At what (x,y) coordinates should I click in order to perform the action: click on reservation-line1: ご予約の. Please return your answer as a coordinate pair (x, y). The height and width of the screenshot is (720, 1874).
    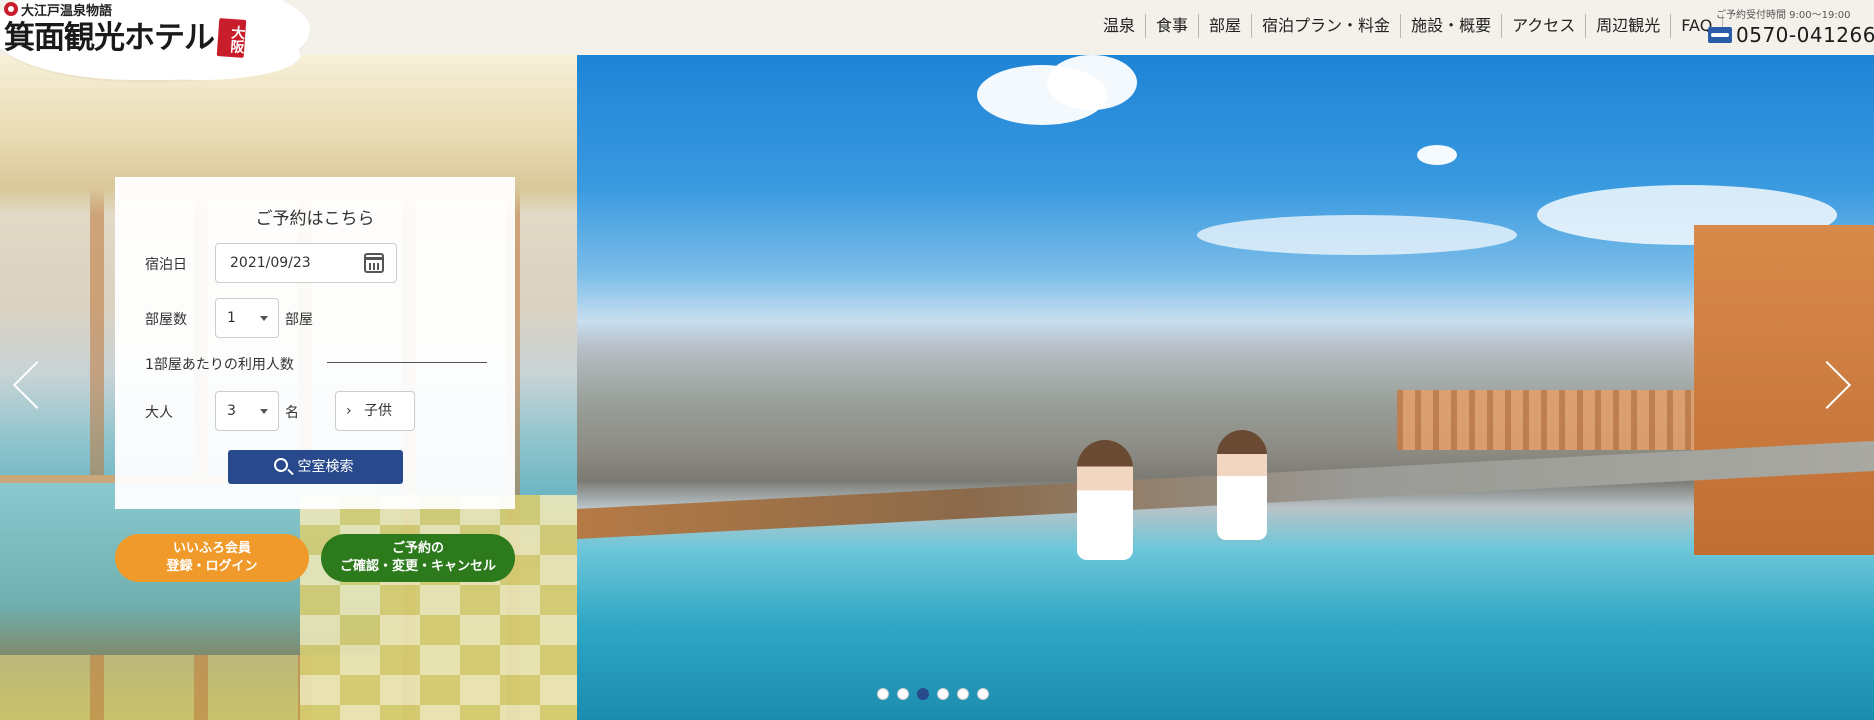
    Looking at the image, I should click on (417, 548).